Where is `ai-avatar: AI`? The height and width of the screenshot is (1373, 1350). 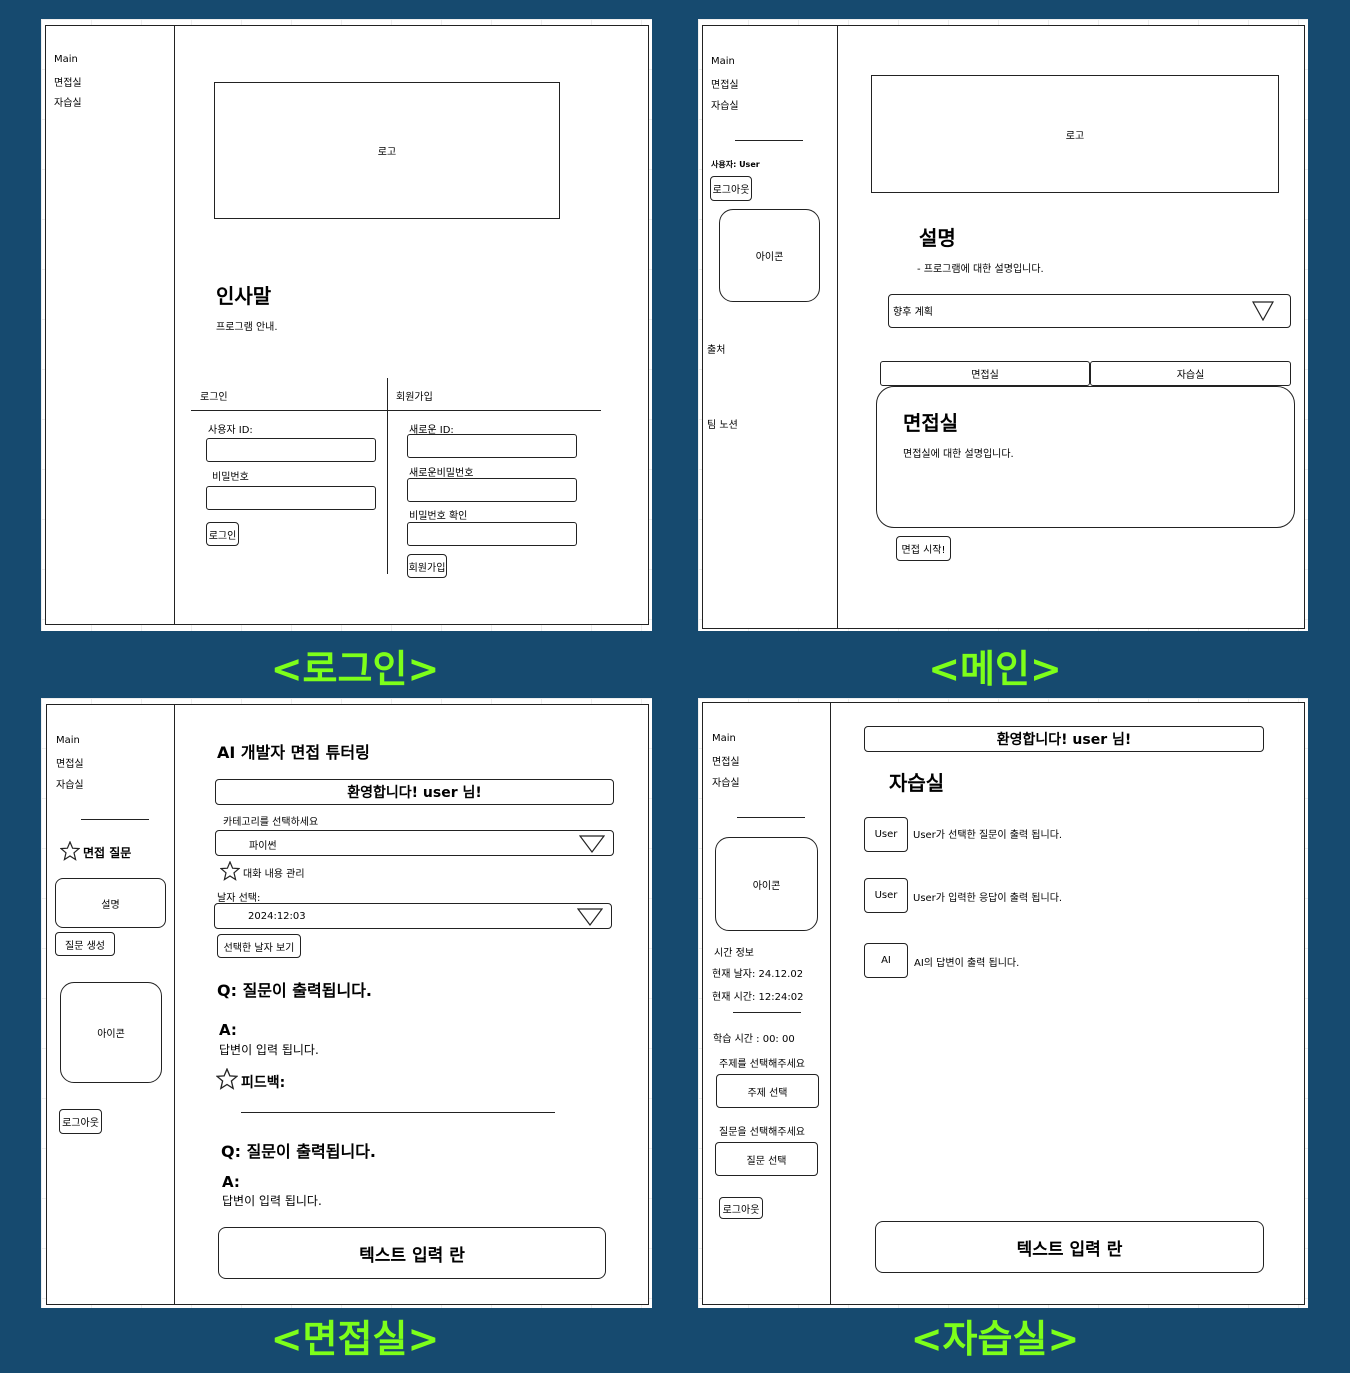
ai-avatar: AI is located at coordinates (886, 960).